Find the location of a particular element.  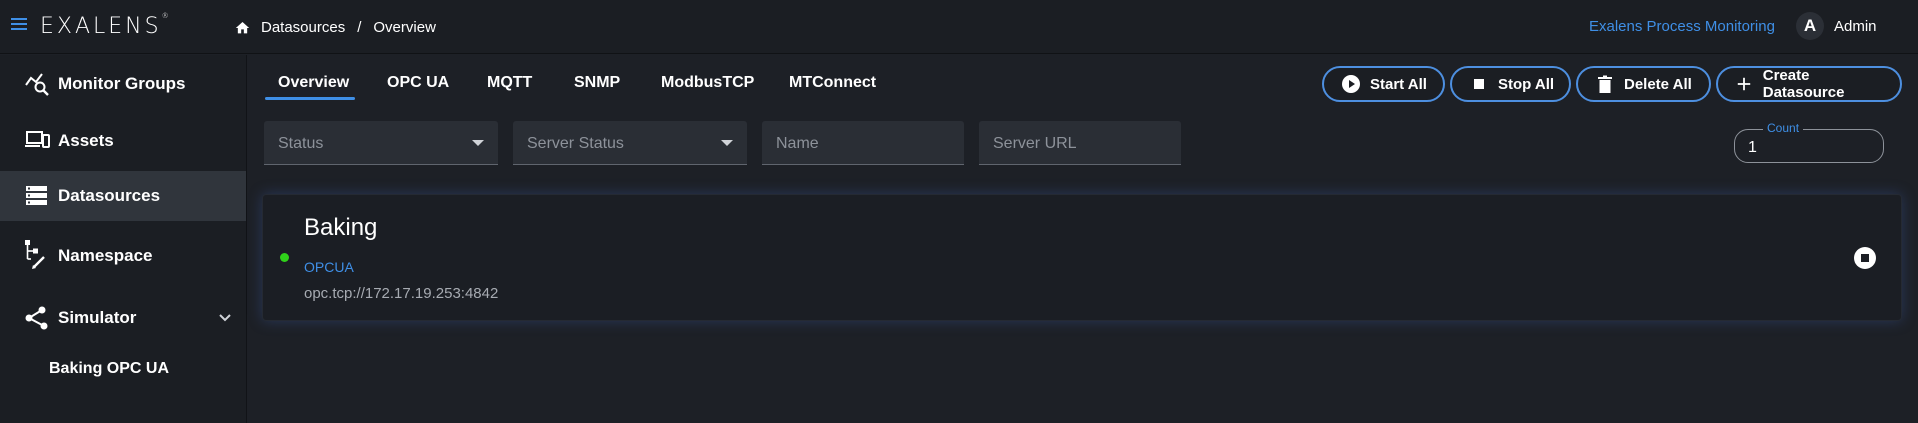

count-value: 1 is located at coordinates (1752, 147).